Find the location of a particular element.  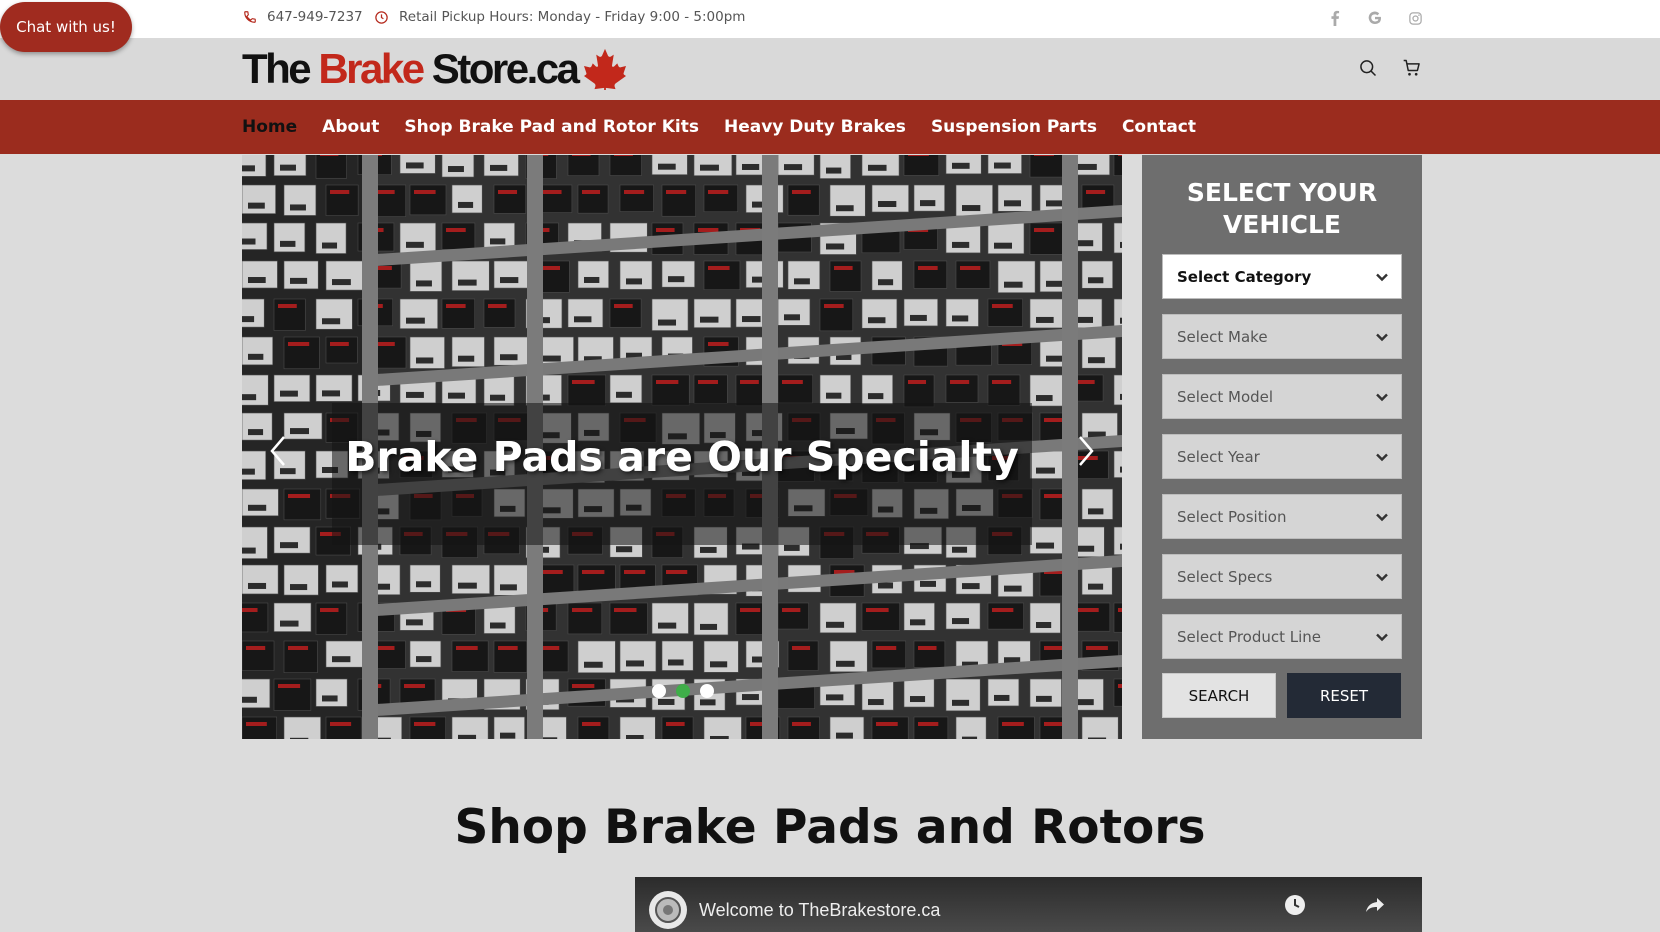

search-button: SEARCH is located at coordinates (1219, 695).